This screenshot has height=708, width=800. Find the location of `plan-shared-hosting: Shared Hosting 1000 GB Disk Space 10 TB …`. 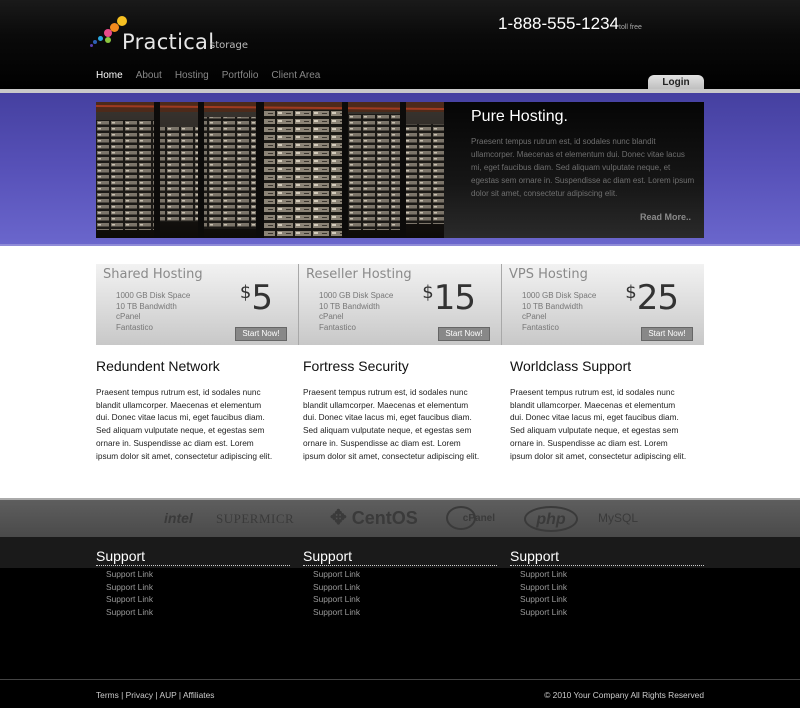

plan-shared-hosting: Shared Hosting 1000 GB Disk Space 10 TB … is located at coordinates (197, 304).